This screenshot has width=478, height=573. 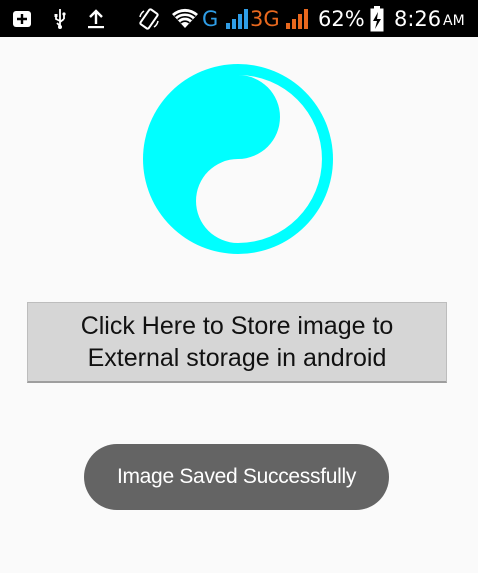 I want to click on toast-text: Image Saved Successfully, so click(x=236, y=476).